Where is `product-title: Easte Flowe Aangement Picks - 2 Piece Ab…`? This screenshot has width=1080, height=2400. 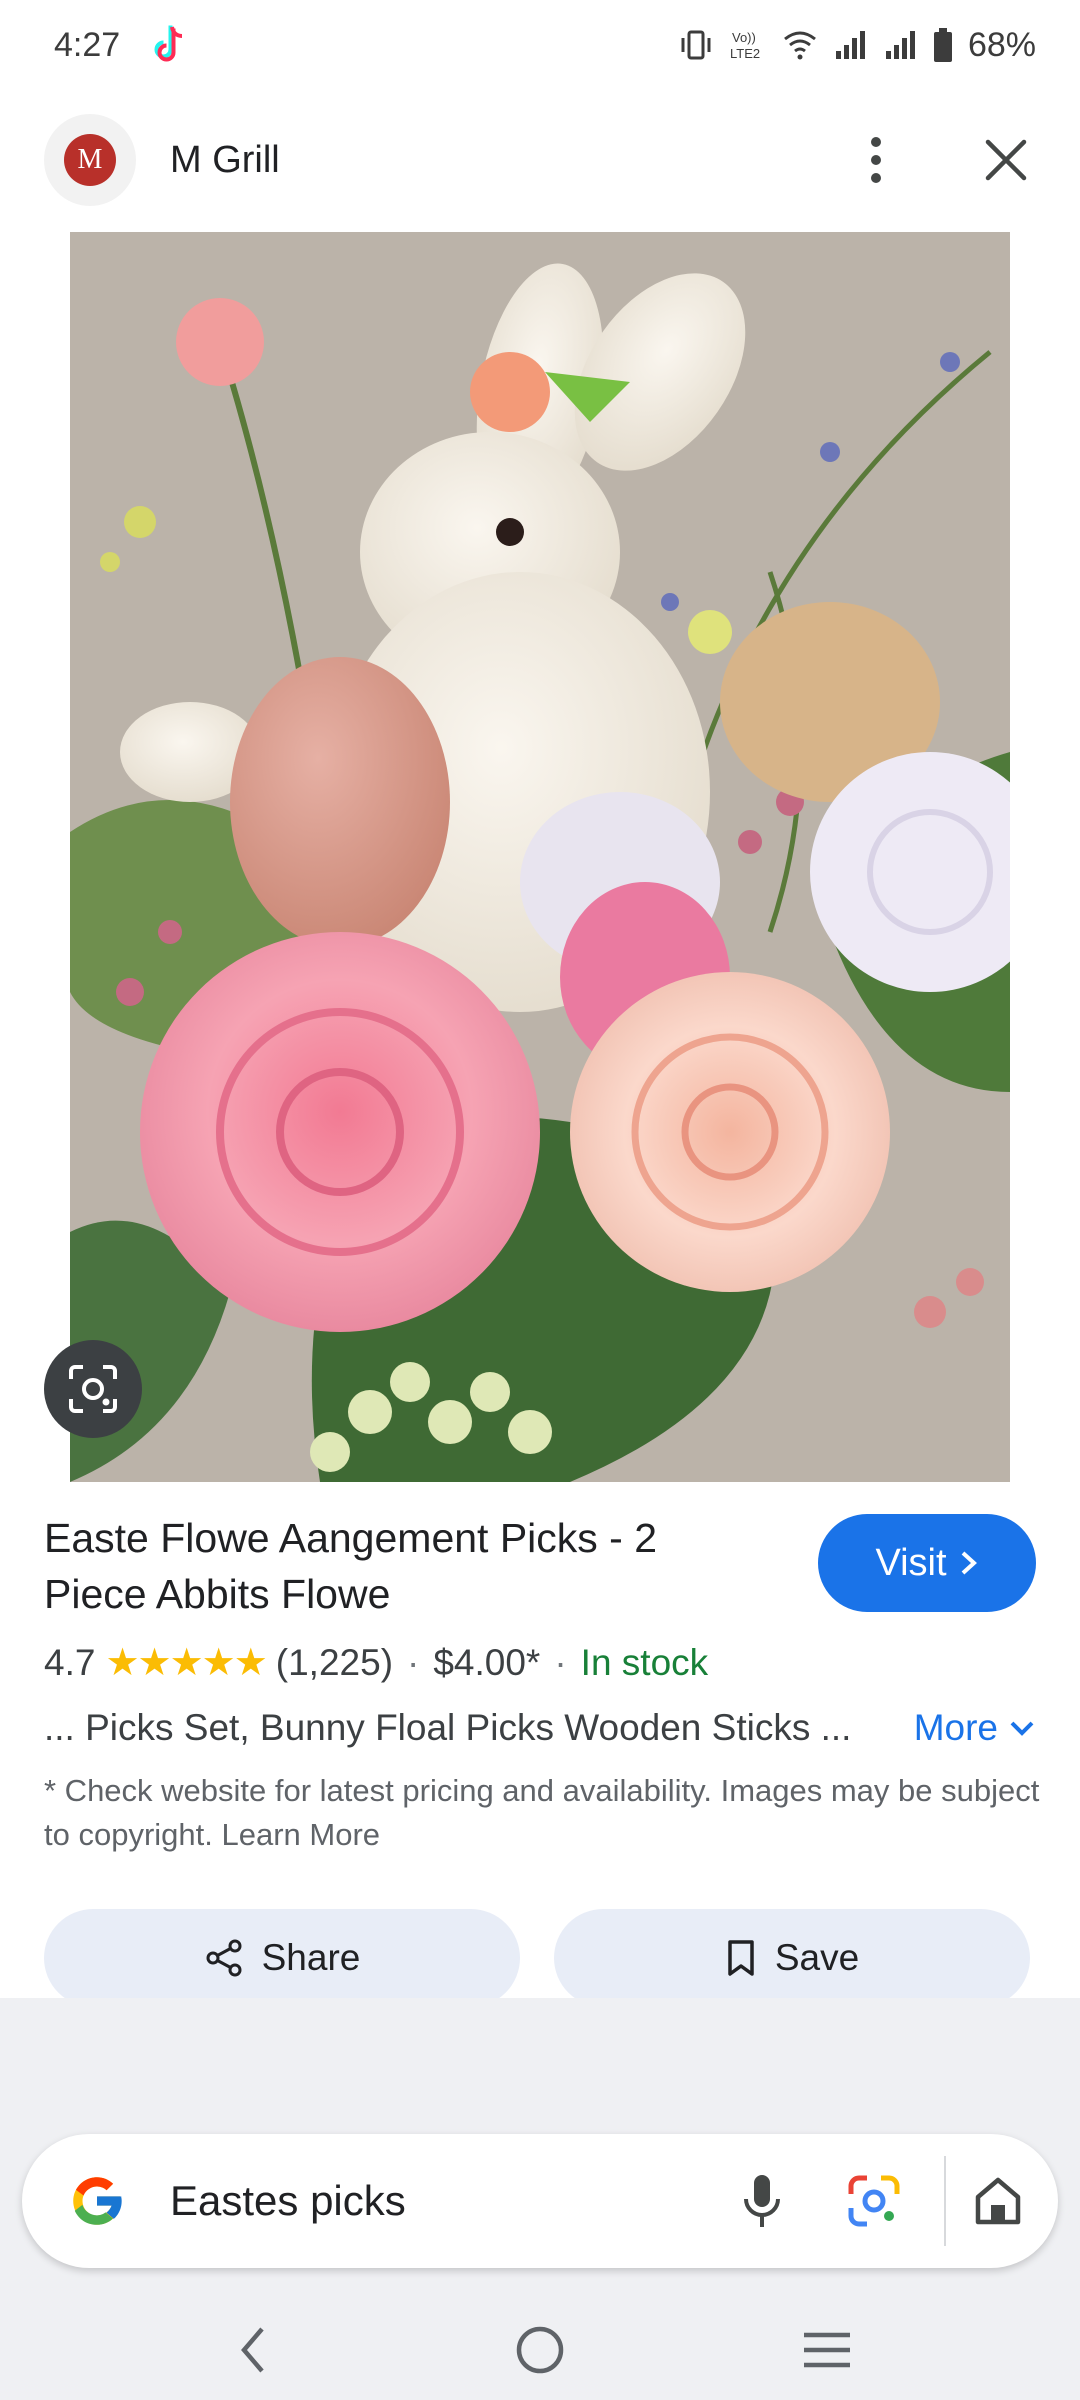 product-title: Easte Flowe Aangement Picks - 2 Piece Ab… is located at coordinates (404, 1566).